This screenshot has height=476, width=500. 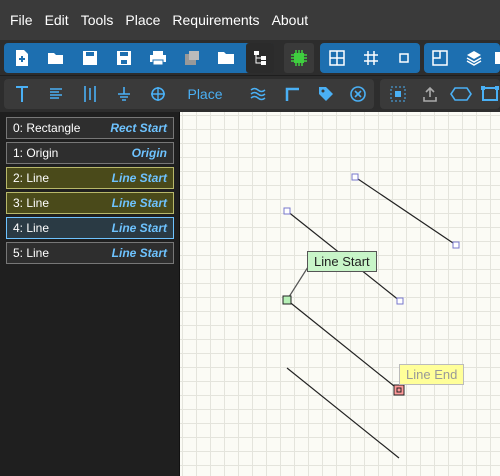 I want to click on operation-label: 2: Line, so click(x=31, y=178).